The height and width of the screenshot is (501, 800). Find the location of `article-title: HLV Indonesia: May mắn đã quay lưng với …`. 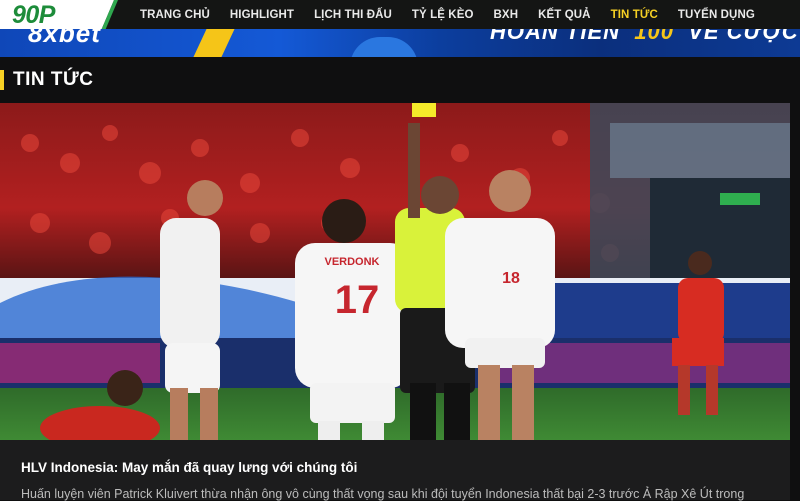

article-title: HLV Indonesia: May mắn đã quay lưng với … is located at coordinates (189, 467).